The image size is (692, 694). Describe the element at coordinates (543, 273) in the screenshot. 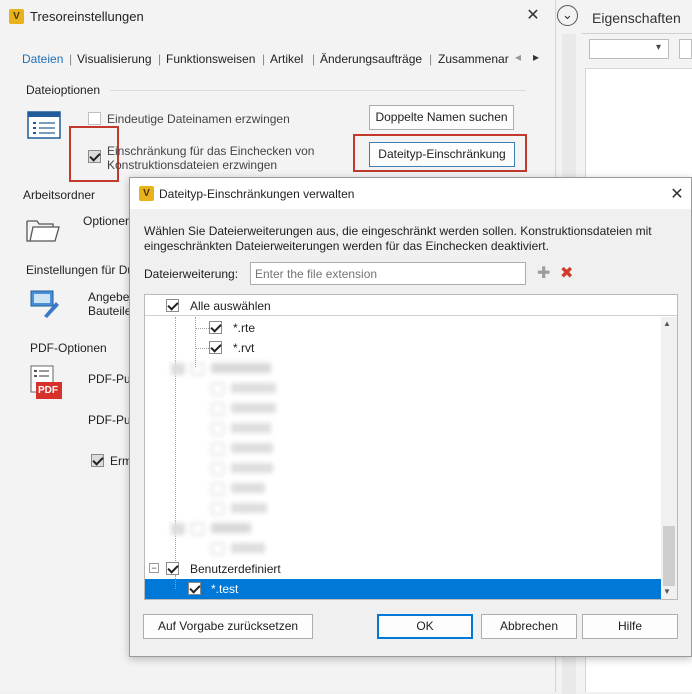

I see `add-icon: ✚` at that location.